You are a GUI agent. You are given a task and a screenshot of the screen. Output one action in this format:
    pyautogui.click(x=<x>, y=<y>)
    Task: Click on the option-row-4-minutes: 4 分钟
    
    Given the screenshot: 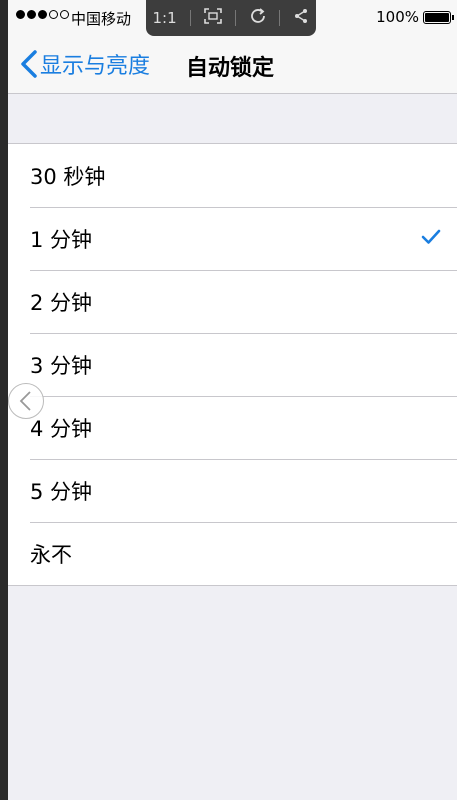 What is the action you would take?
    pyautogui.click(x=232, y=427)
    